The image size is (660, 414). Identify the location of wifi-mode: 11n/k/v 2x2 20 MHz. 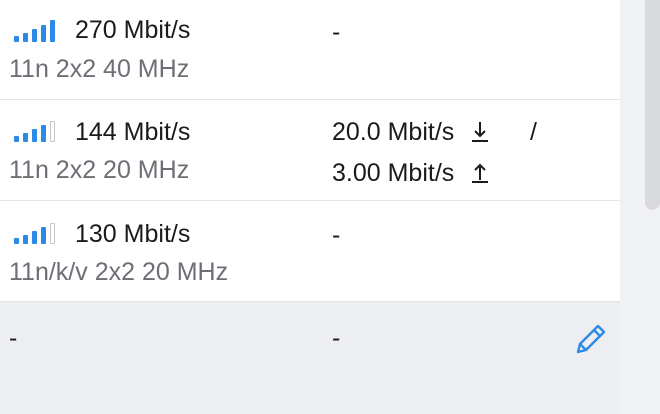
(119, 272).